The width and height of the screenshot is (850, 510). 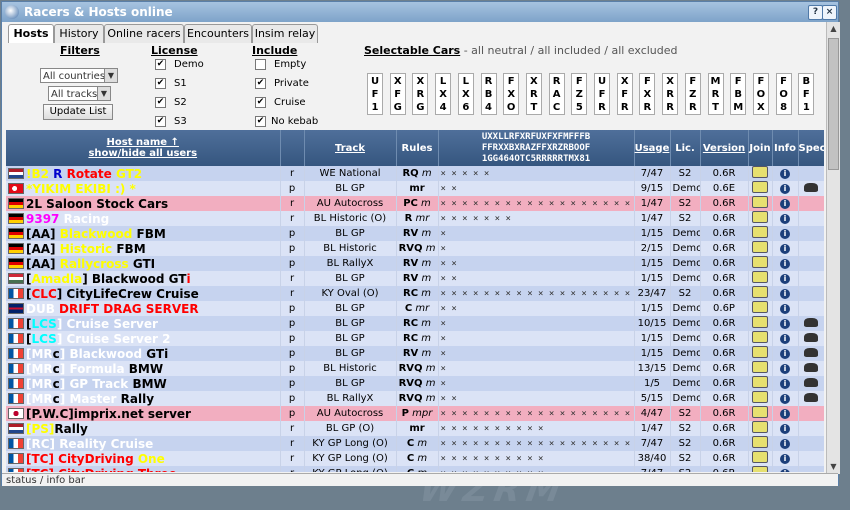 I want to click on car-toggle-lx4: LX4, so click(x=443, y=94).